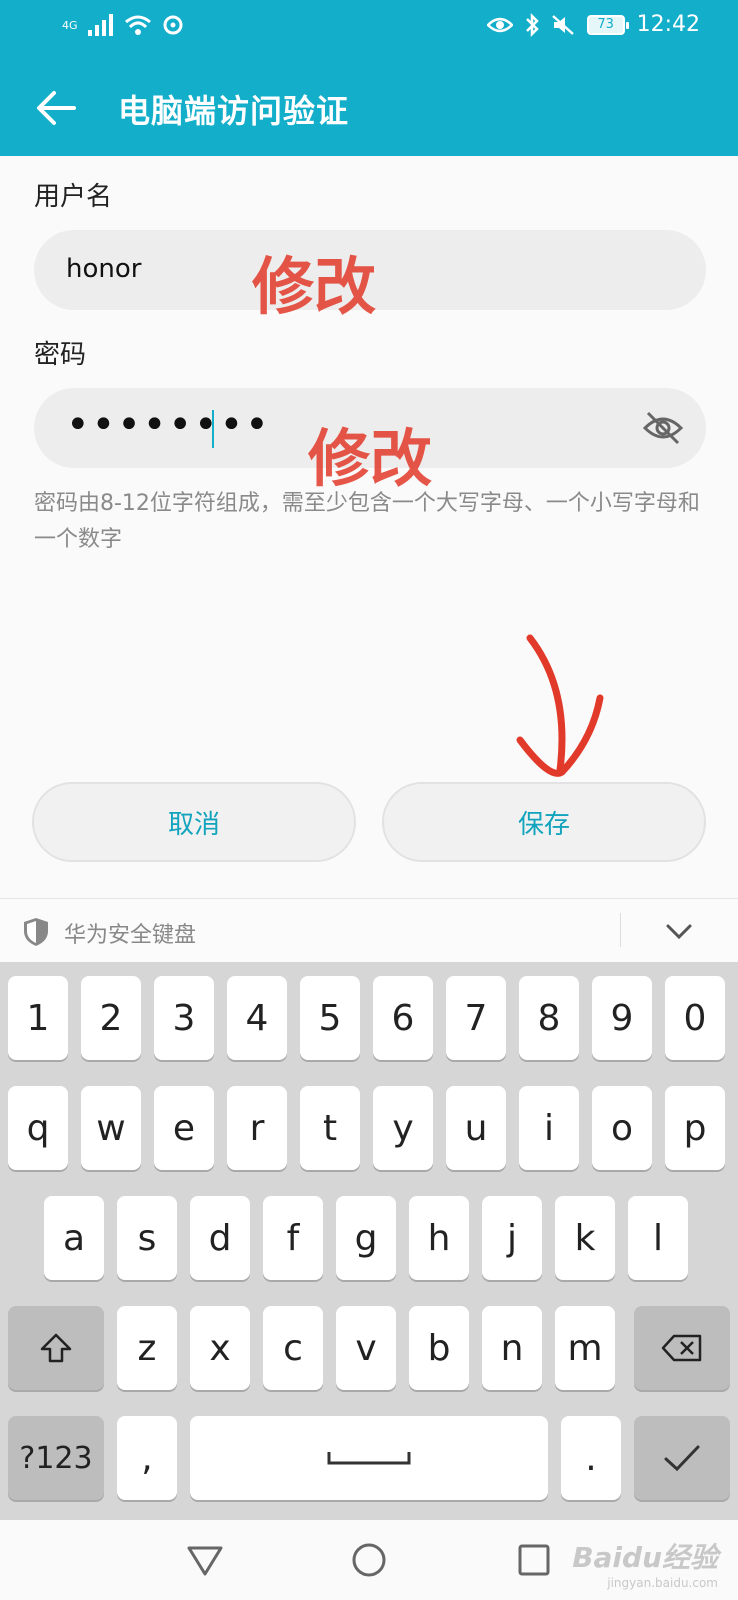  Describe the element at coordinates (194, 822) in the screenshot. I see `cancel-button: 取消` at that location.